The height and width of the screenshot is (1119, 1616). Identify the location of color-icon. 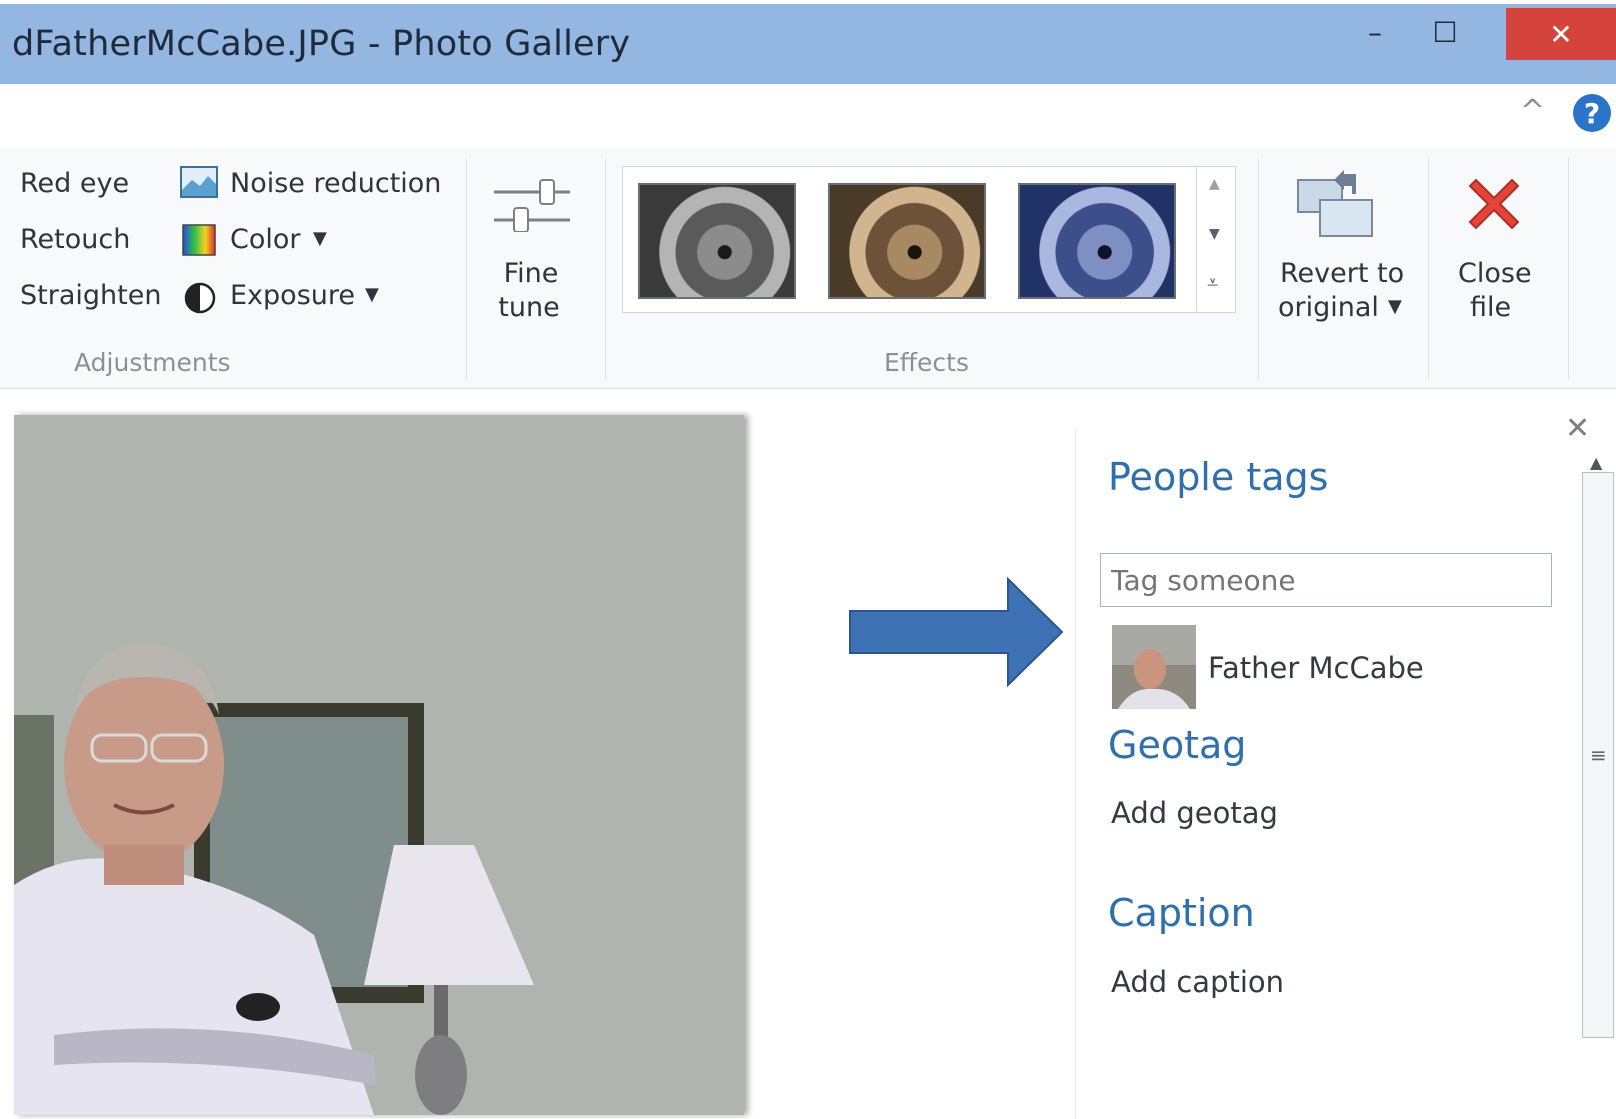
(199, 240).